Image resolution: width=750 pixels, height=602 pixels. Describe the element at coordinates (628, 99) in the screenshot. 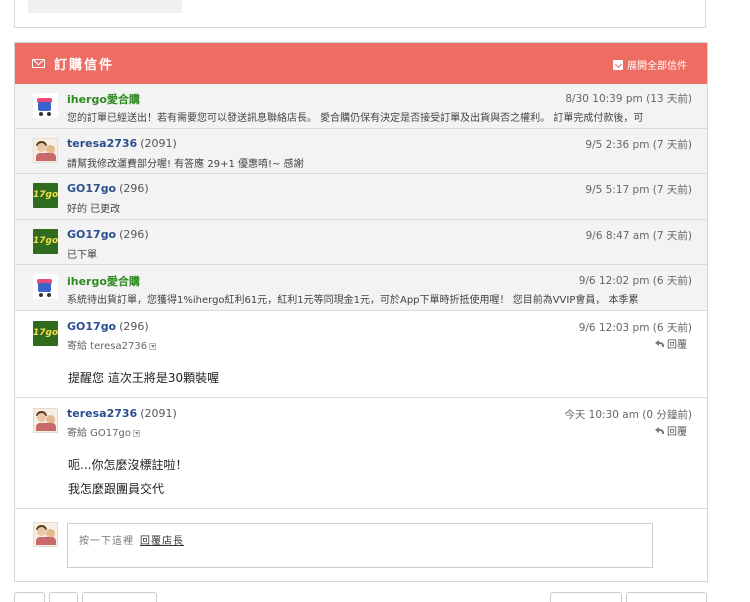

I see `message-time: 8/30 10:39 pm (13 天前)` at that location.